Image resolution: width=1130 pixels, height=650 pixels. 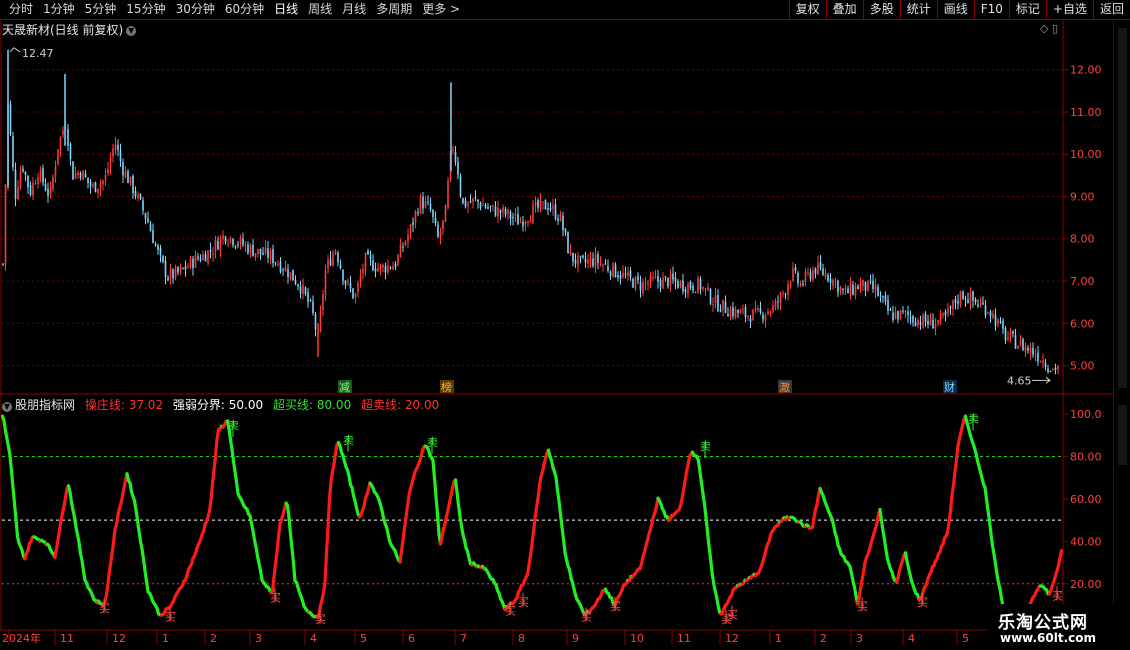 What do you see at coordinates (218, 405) in the screenshot?
I see `param-strength-boundary: 强弱分界: 50.00` at bounding box center [218, 405].